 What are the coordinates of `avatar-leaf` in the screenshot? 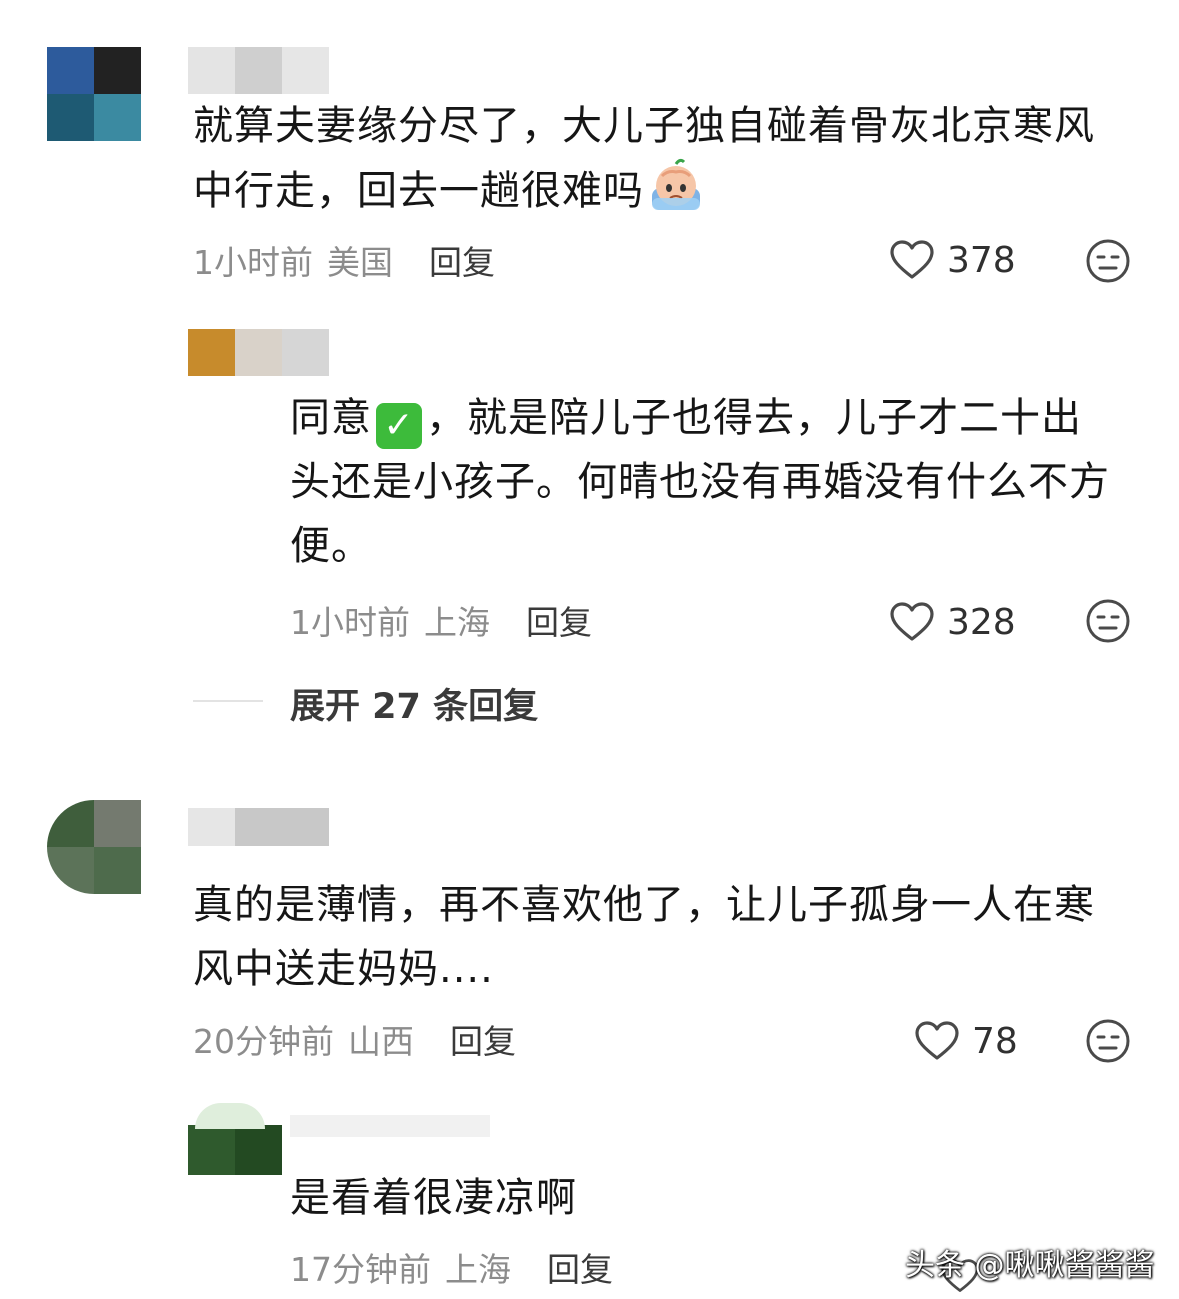 It's located at (230, 1116).